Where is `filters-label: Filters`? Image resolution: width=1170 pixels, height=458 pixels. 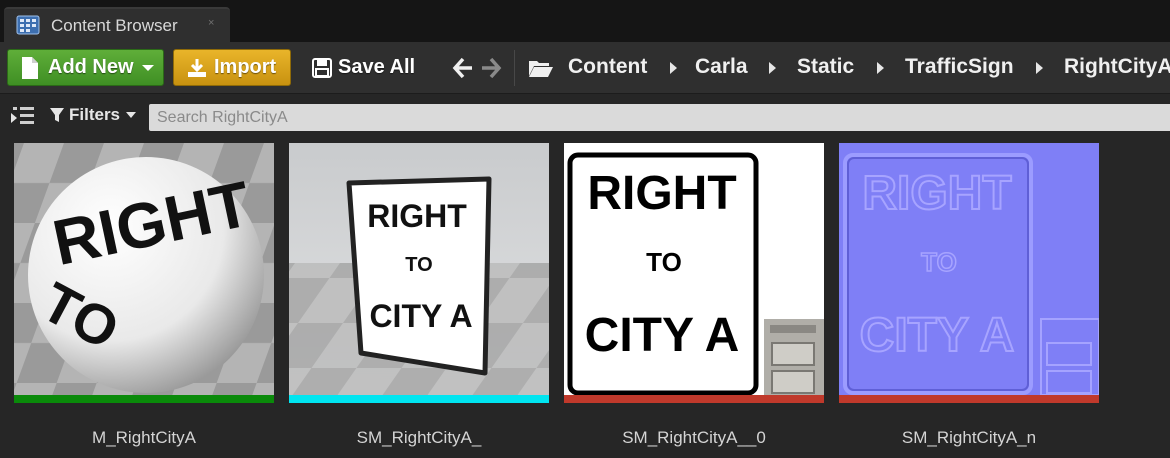 filters-label: Filters is located at coordinates (95, 114).